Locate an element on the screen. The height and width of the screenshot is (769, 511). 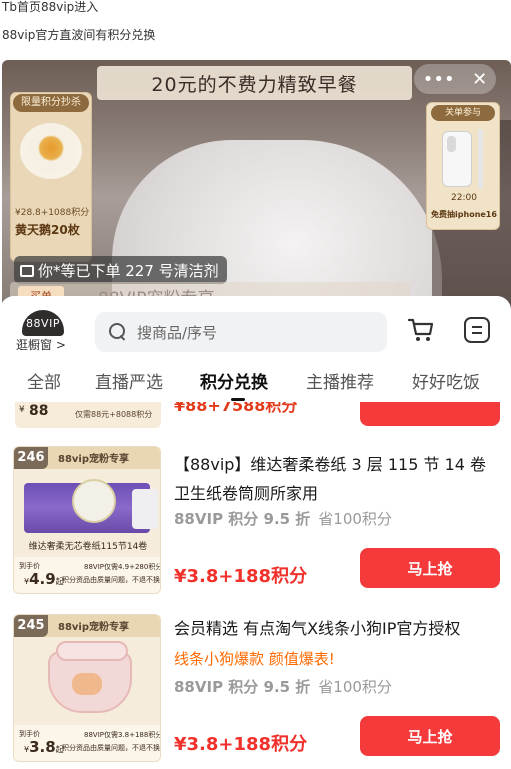
lottery-name: 免费抽iphone16 is located at coordinates (464, 214).